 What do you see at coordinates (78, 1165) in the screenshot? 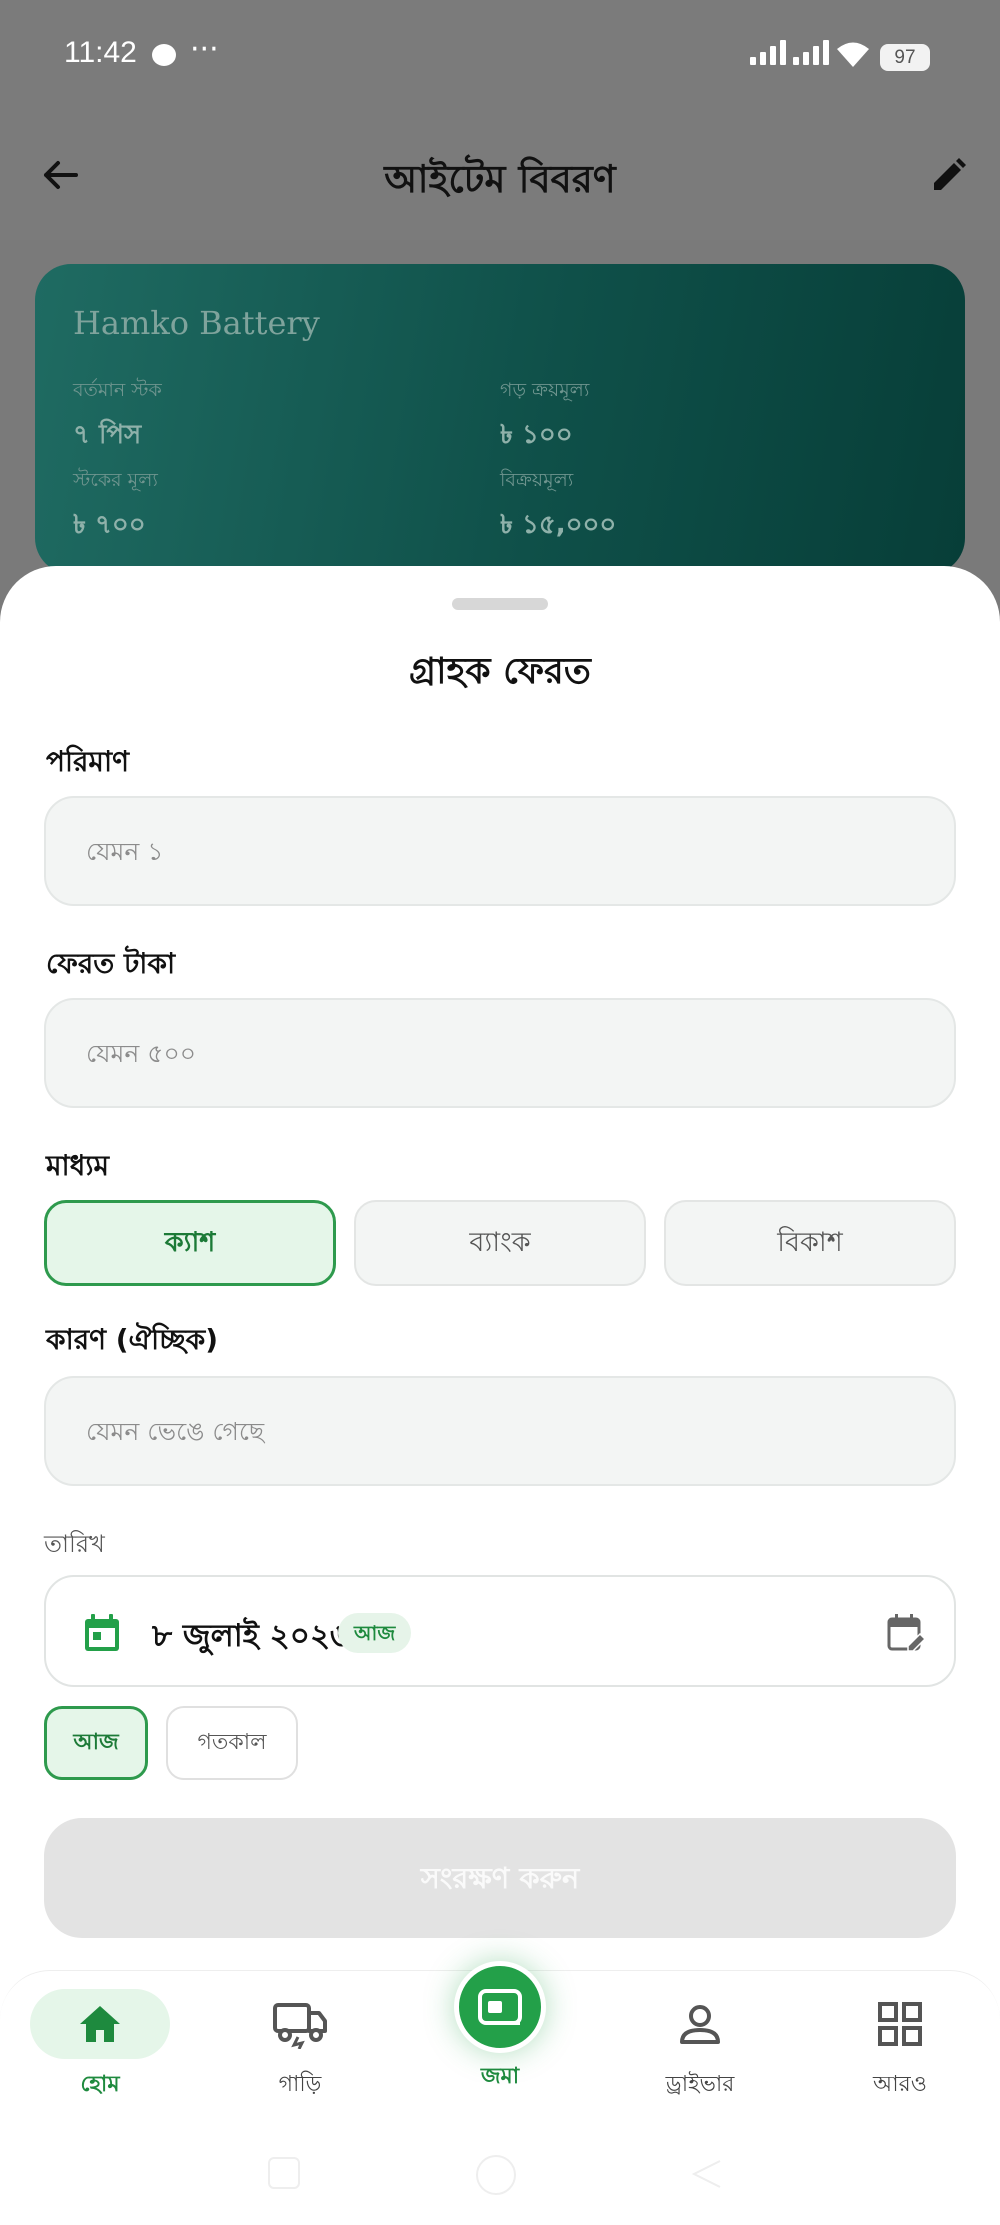
I see `payment-method-label: মাধ্যম` at bounding box center [78, 1165].